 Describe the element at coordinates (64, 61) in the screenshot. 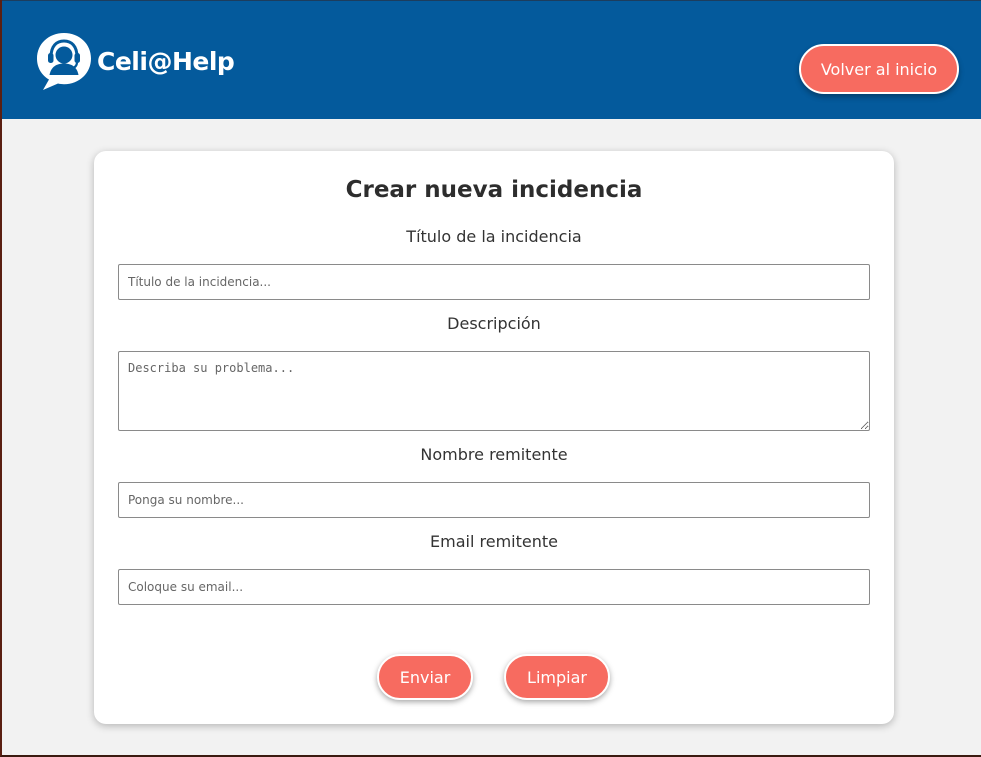

I see `headset-chat-icon` at that location.